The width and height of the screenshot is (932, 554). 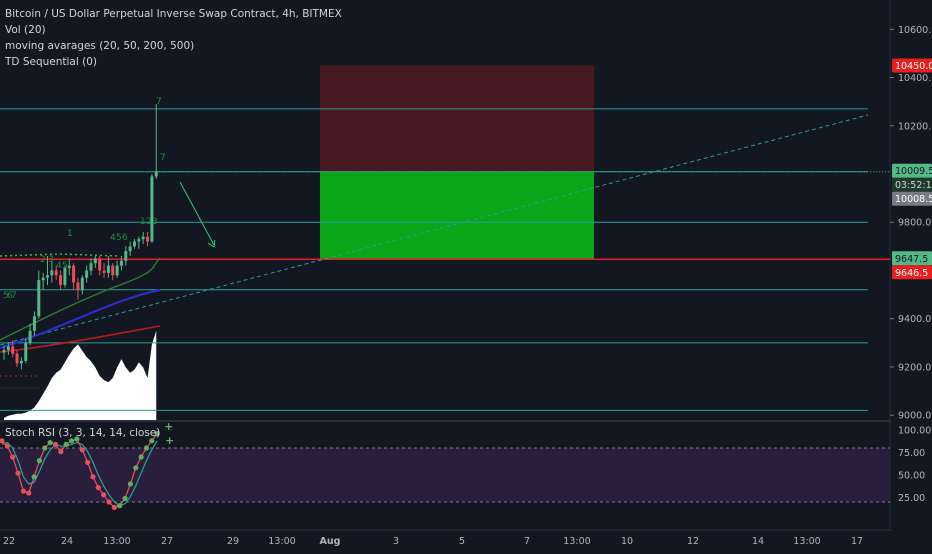 I want to click on time-tick-label: 7, so click(x=527, y=541).